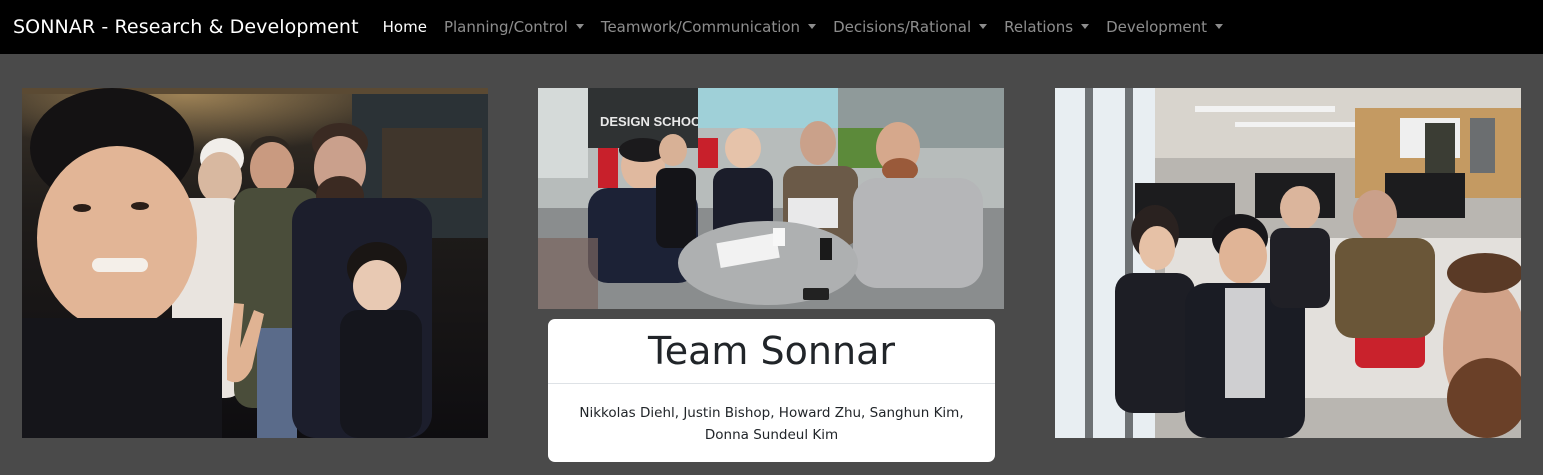 The width and height of the screenshot is (1543, 475). I want to click on design-school-sign-text: DESIGN SCHOOL, so click(654, 121).